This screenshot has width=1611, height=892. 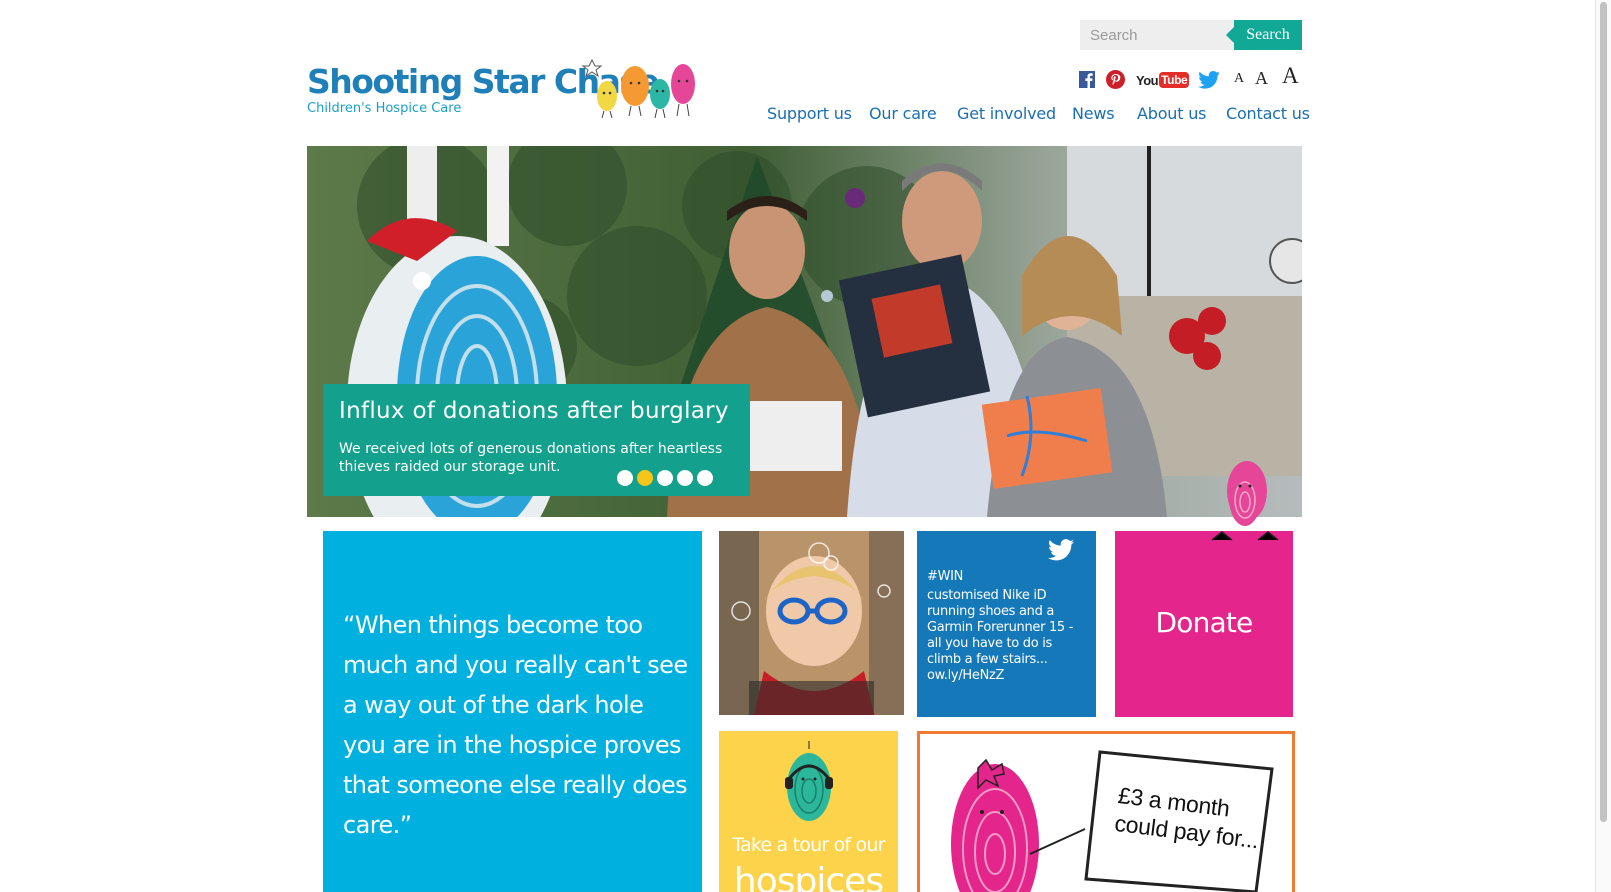 I want to click on fingerprint-characters-icon, so click(x=638, y=88).